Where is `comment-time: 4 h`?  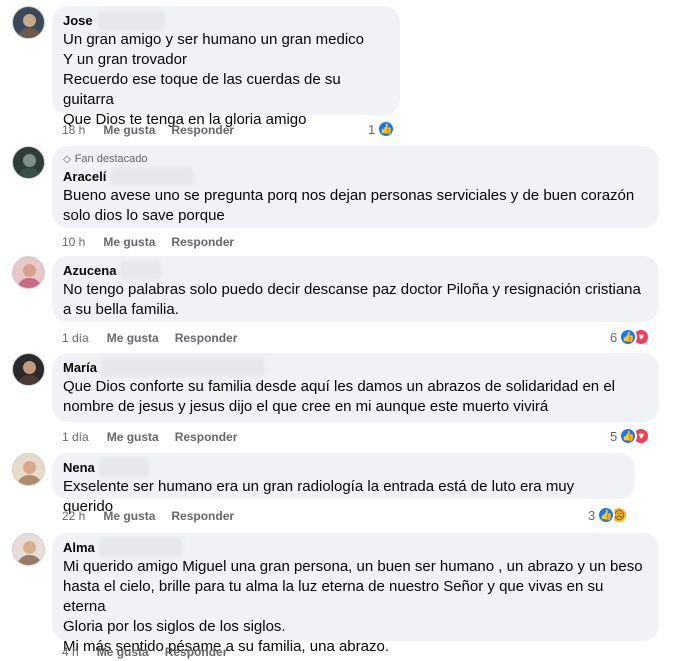 comment-time: 4 h is located at coordinates (70, 652).